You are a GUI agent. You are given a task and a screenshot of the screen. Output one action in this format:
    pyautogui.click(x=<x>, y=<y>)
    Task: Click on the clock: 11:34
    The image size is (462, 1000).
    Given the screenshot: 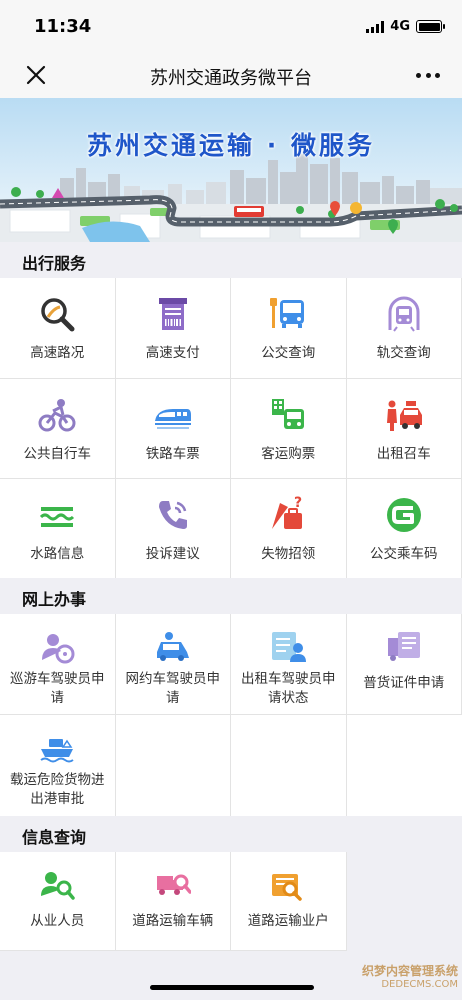 What is the action you would take?
    pyautogui.click(x=63, y=26)
    